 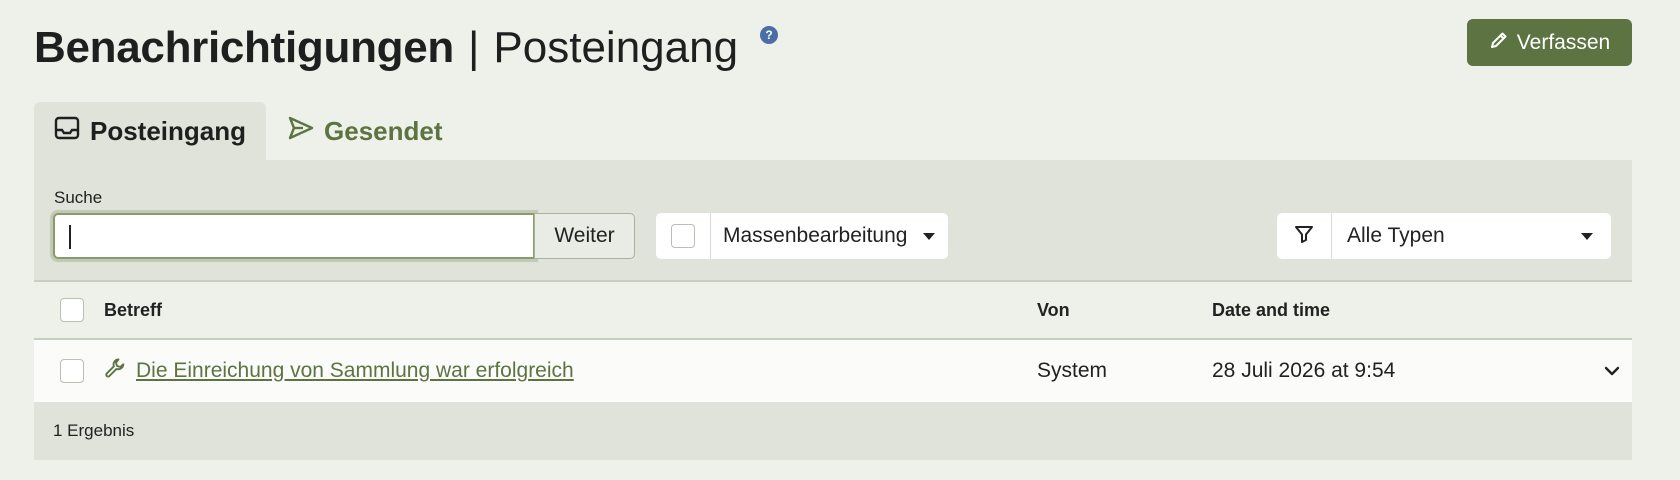 What do you see at coordinates (72, 371) in the screenshot?
I see `row-select-checkbox` at bounding box center [72, 371].